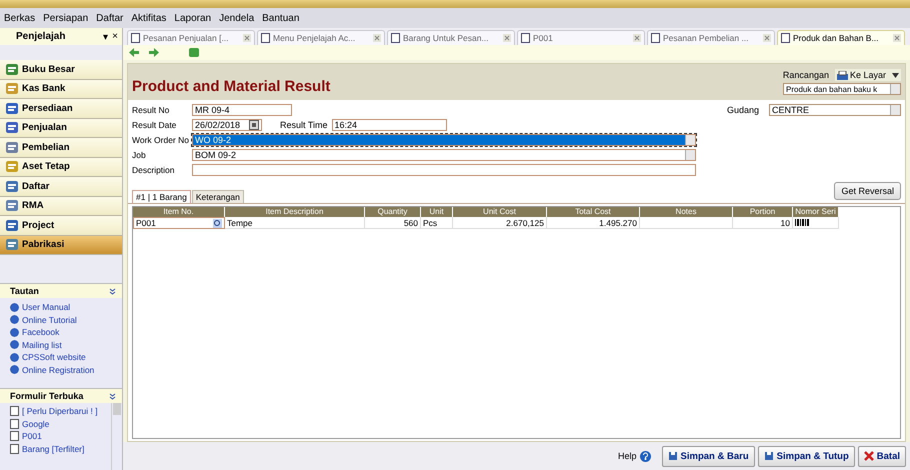 This screenshot has width=910, height=470. What do you see at coordinates (134, 52) in the screenshot?
I see `back-arrow-icon` at bounding box center [134, 52].